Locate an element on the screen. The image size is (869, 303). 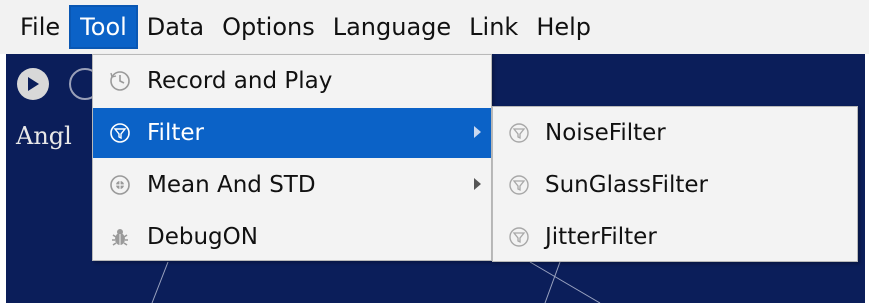
bug-icon is located at coordinates (120, 237).